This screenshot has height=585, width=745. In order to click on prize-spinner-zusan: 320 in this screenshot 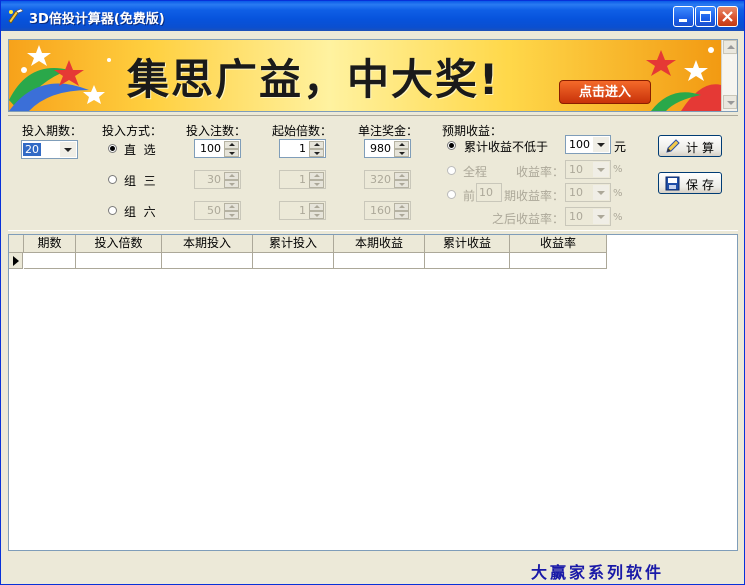, I will do `click(387, 179)`.